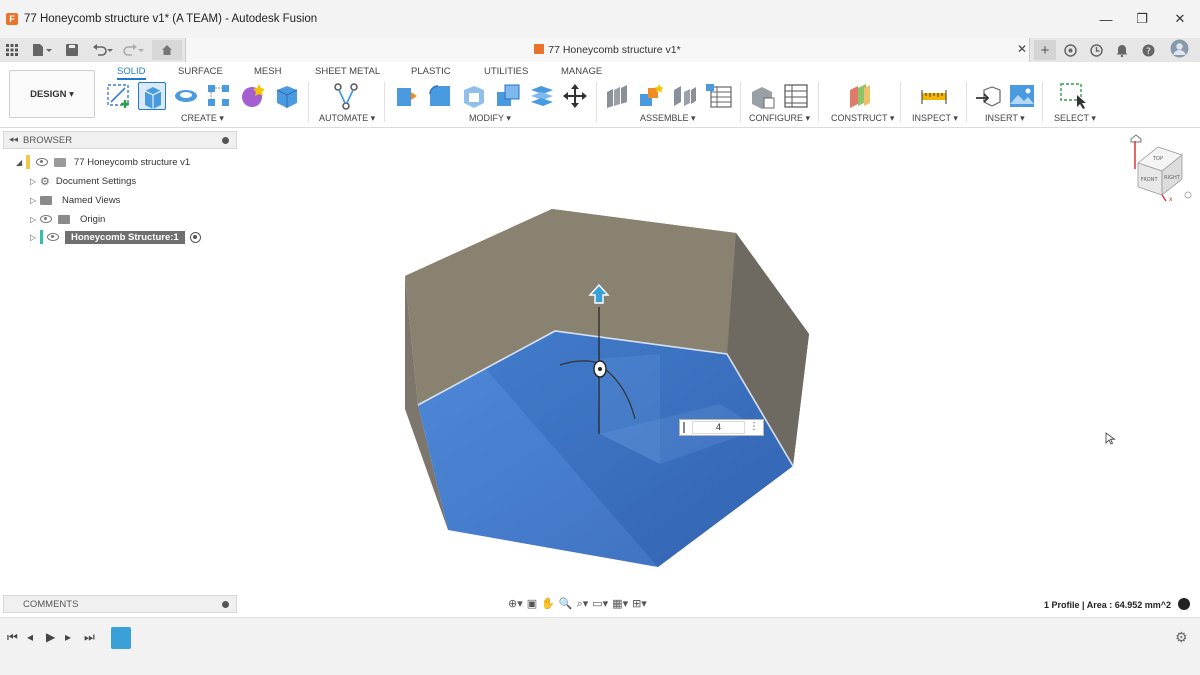  I want to click on performance-status-icon, so click(1184, 604).